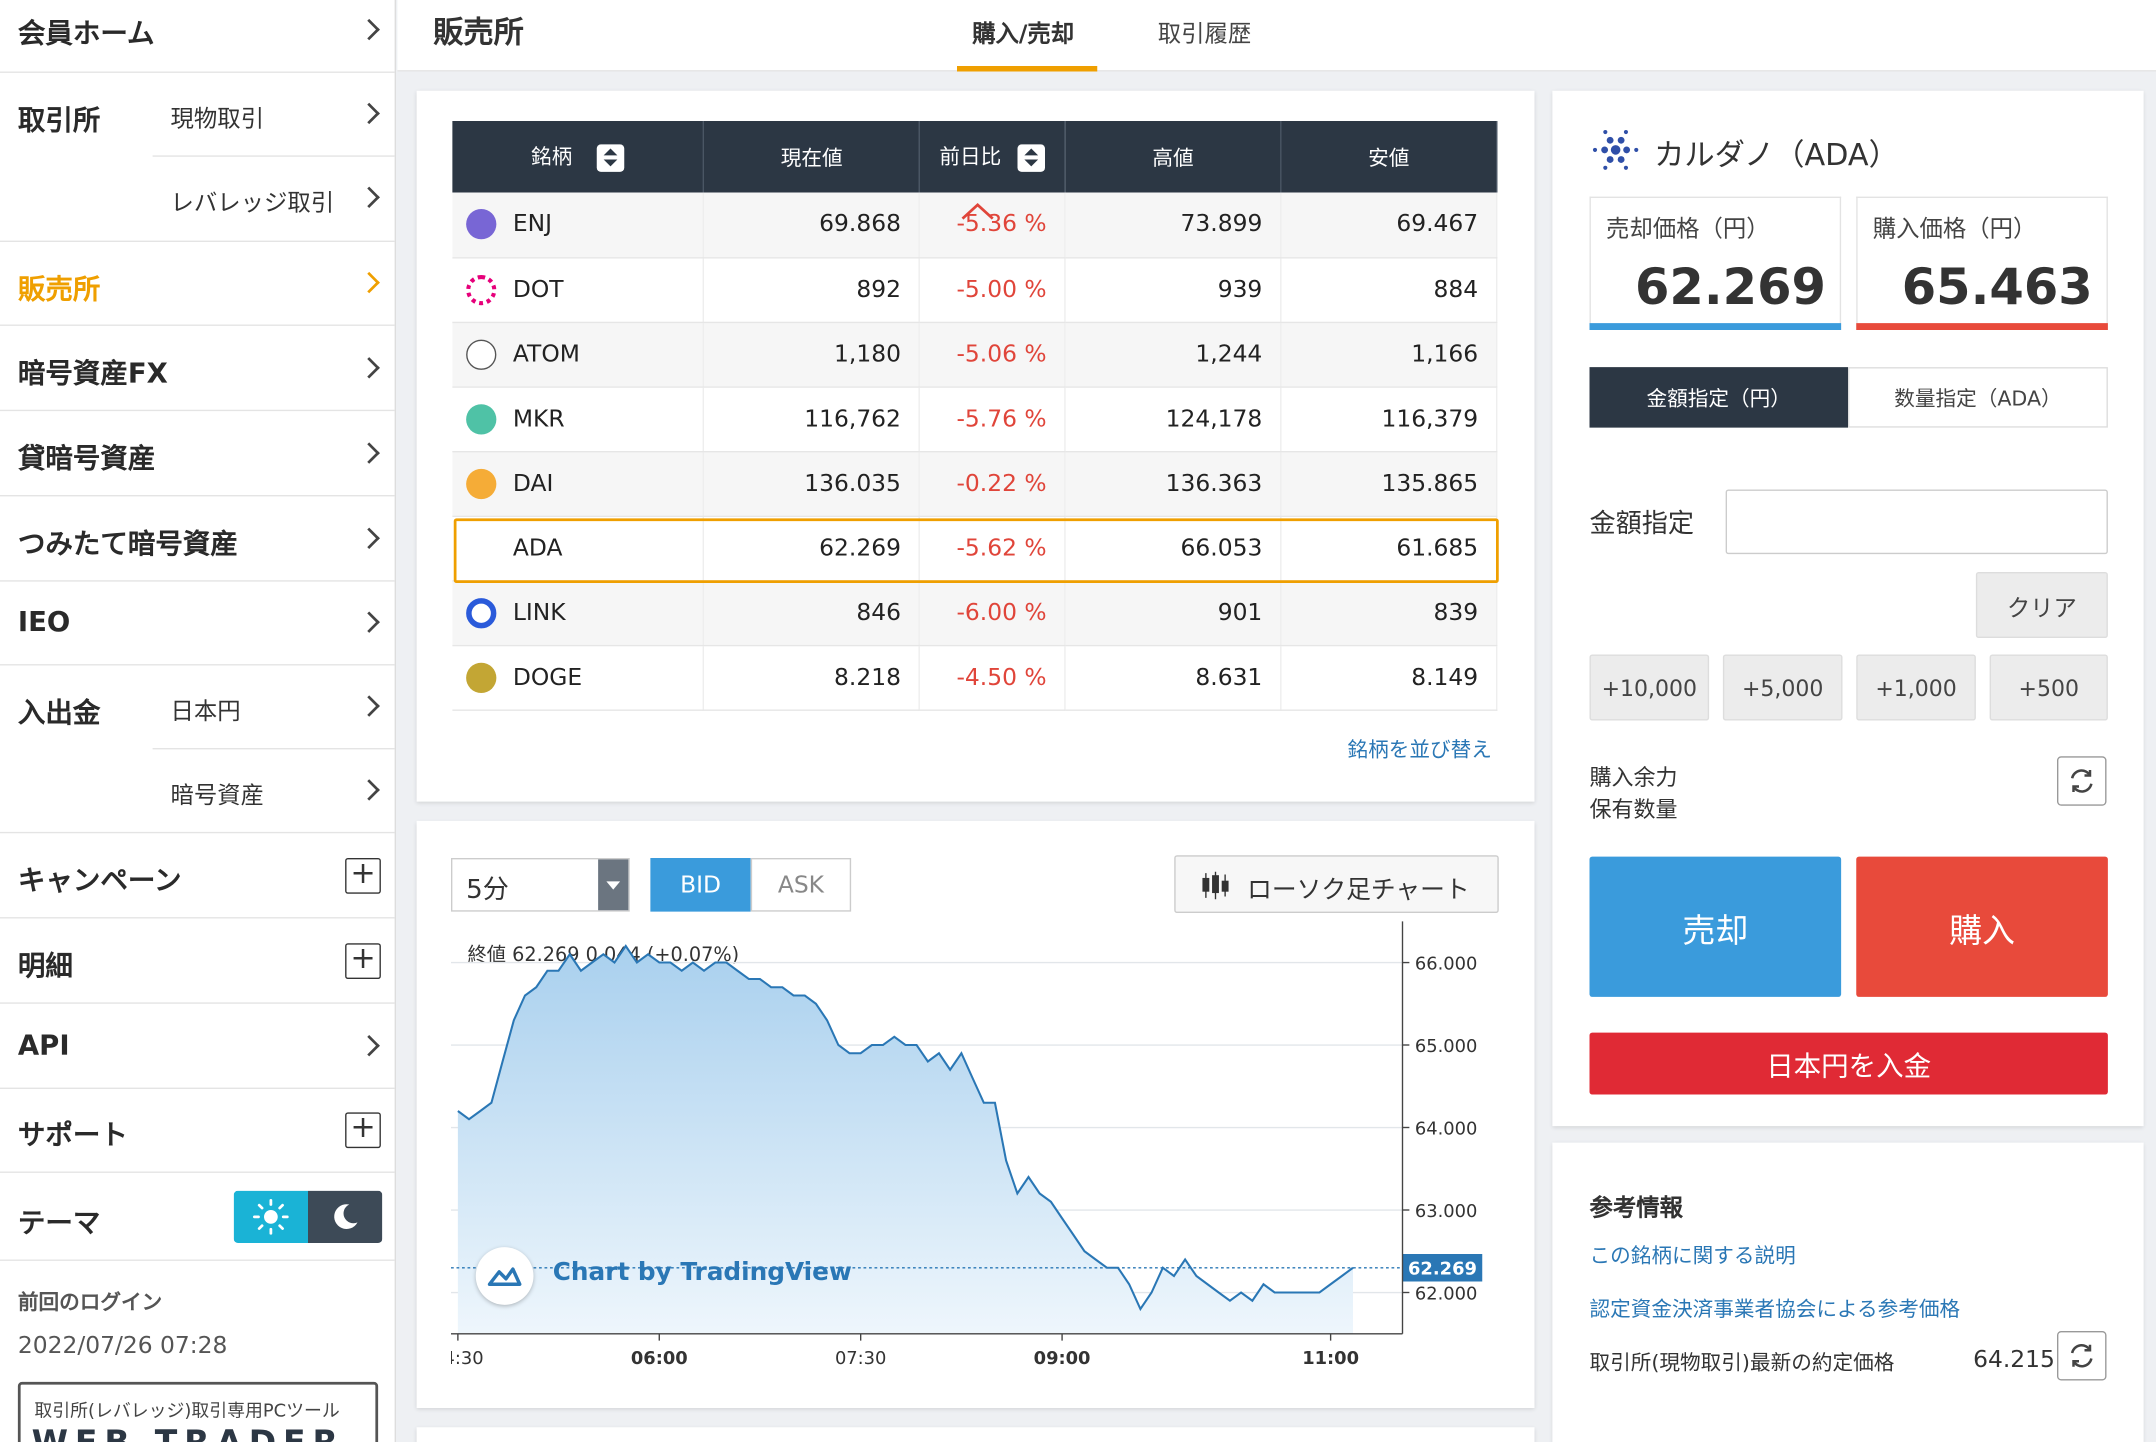 The width and height of the screenshot is (2156, 1442). Describe the element at coordinates (975, 354) in the screenshot. I see `table-row: ATOM 1,180 -5.06 % 1,244 1,166` at that location.